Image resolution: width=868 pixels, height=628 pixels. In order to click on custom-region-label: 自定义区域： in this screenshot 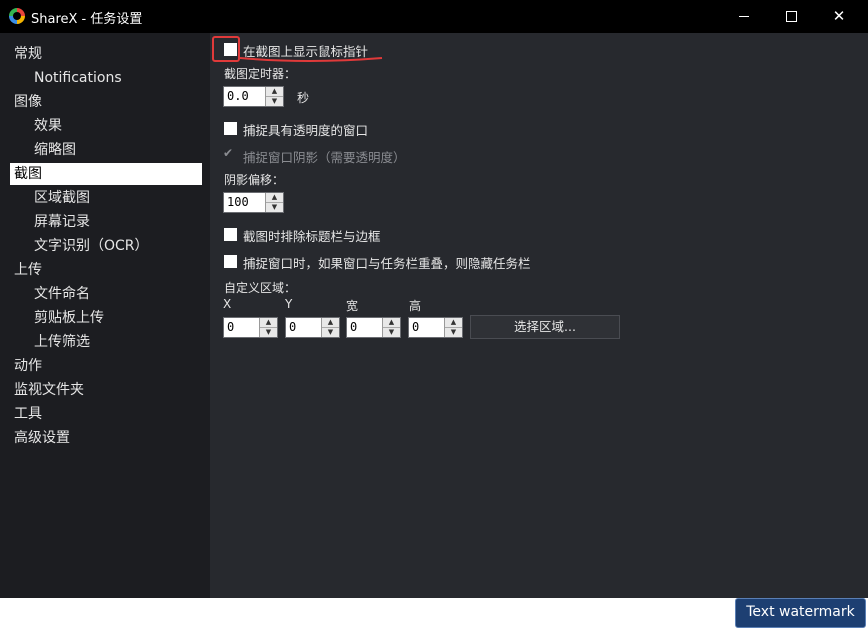, I will do `click(260, 288)`.